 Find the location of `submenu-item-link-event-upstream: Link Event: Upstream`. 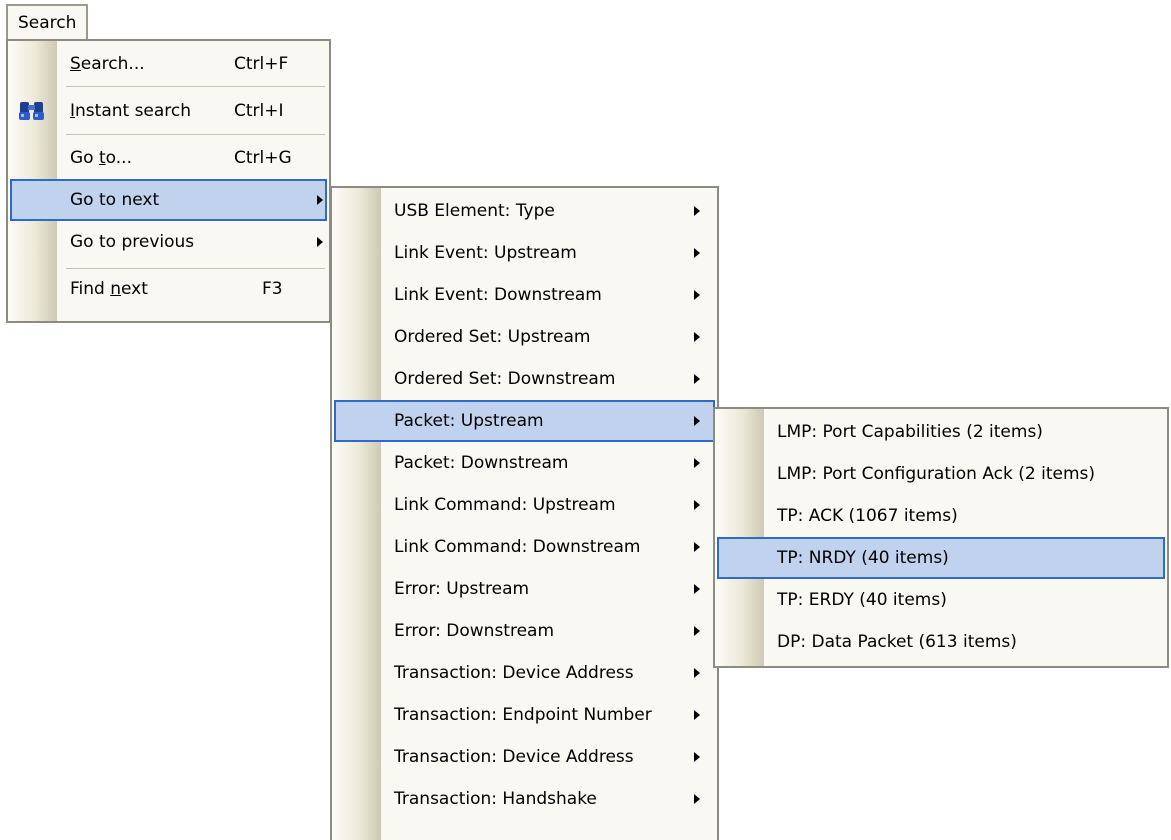

submenu-item-link-event-upstream: Link Event: Upstream is located at coordinates (524, 253).